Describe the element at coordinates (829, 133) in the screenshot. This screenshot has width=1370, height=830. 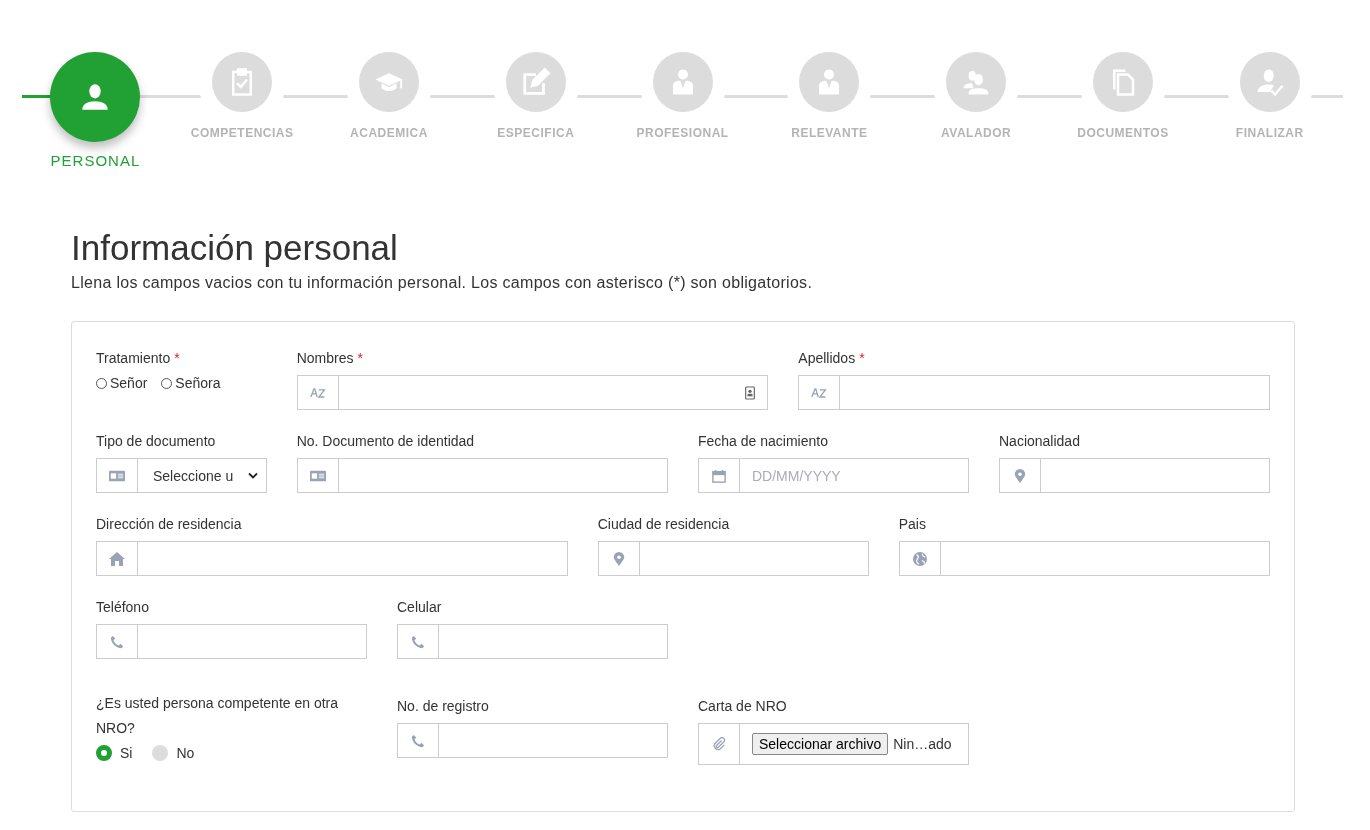
I see `step-label: RELEVANTE` at that location.